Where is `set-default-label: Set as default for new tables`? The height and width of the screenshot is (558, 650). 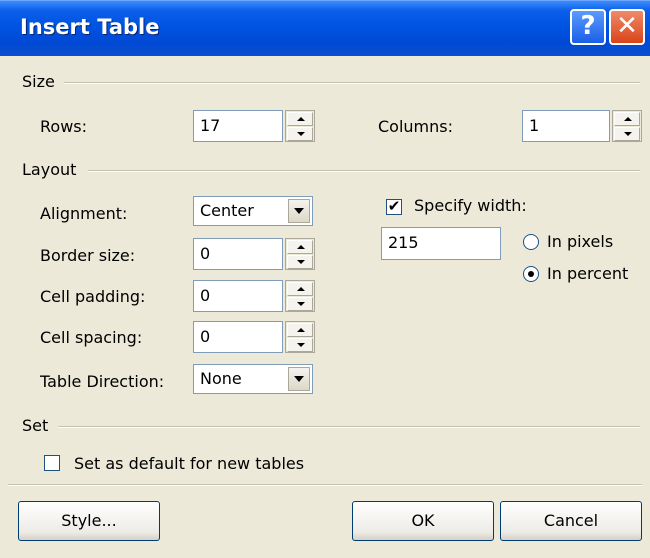 set-default-label: Set as default for new tables is located at coordinates (189, 463).